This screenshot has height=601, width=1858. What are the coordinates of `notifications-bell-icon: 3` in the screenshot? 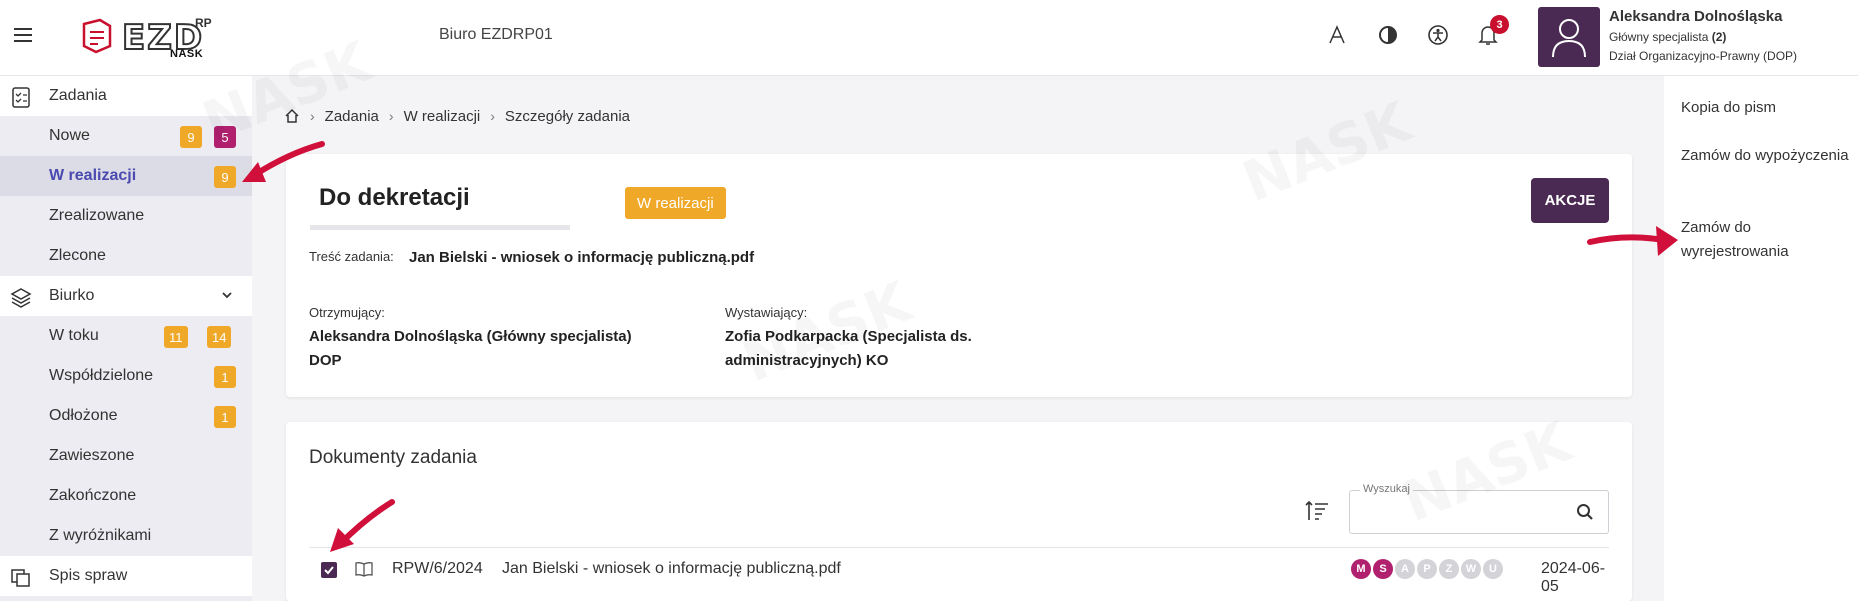 It's located at (1492, 31).